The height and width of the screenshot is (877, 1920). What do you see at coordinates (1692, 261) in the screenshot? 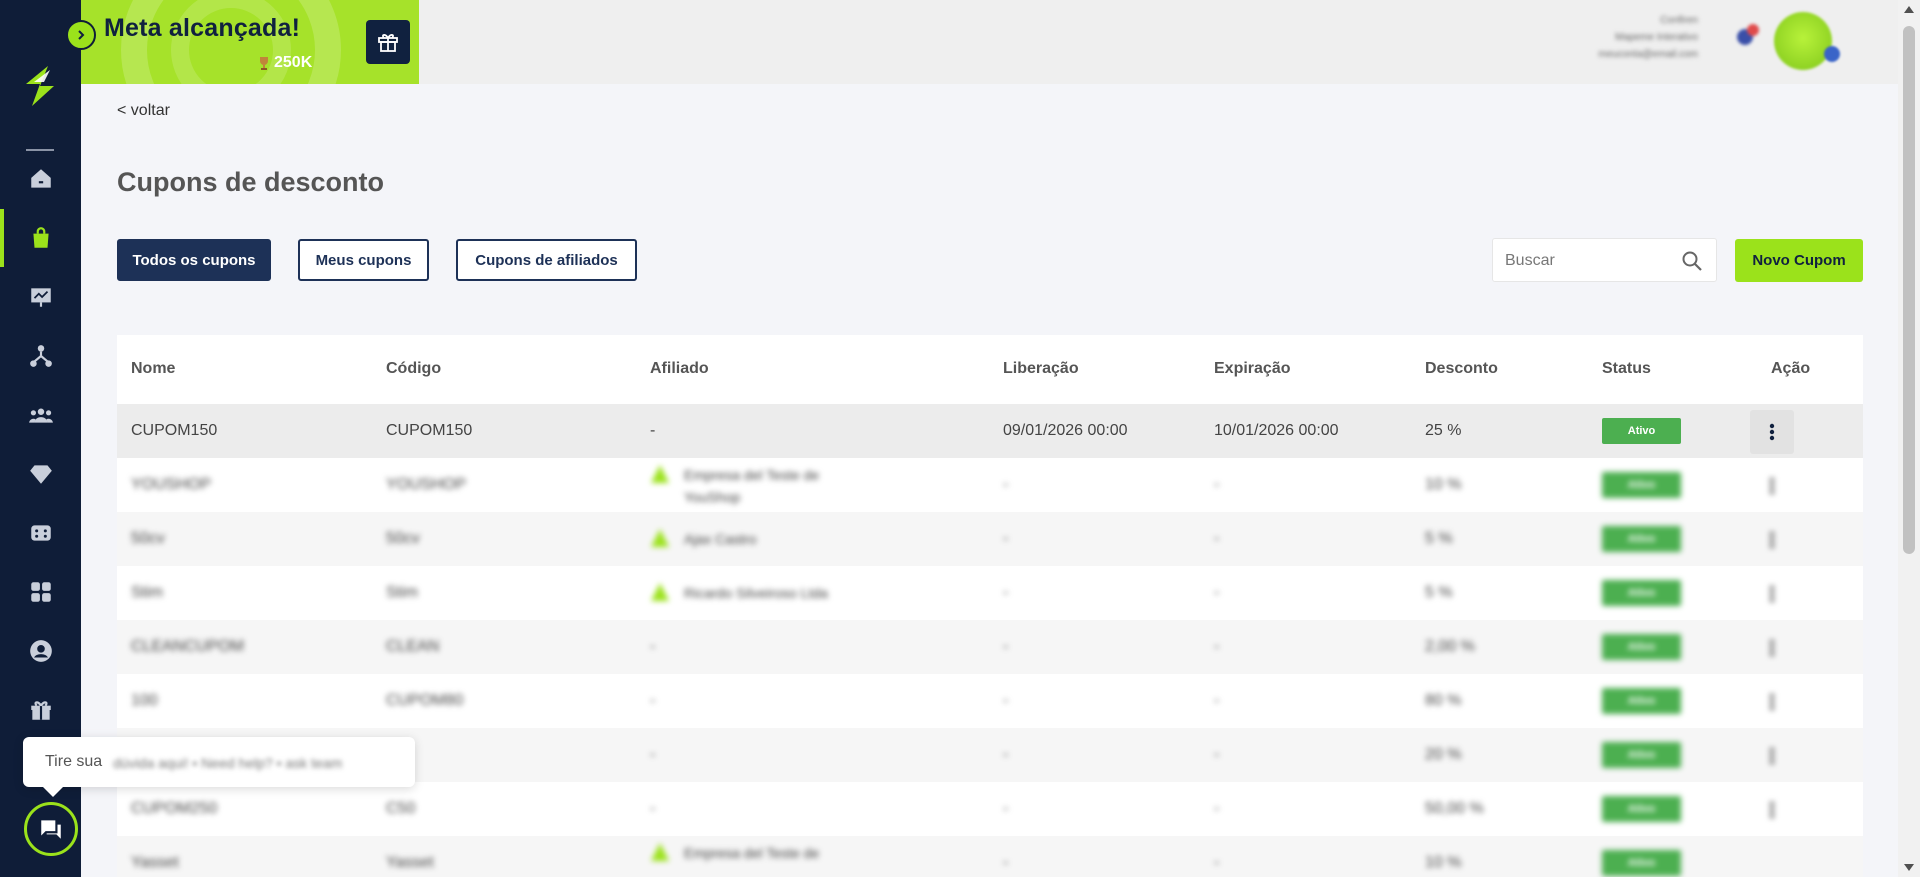
I see `search-icon` at bounding box center [1692, 261].